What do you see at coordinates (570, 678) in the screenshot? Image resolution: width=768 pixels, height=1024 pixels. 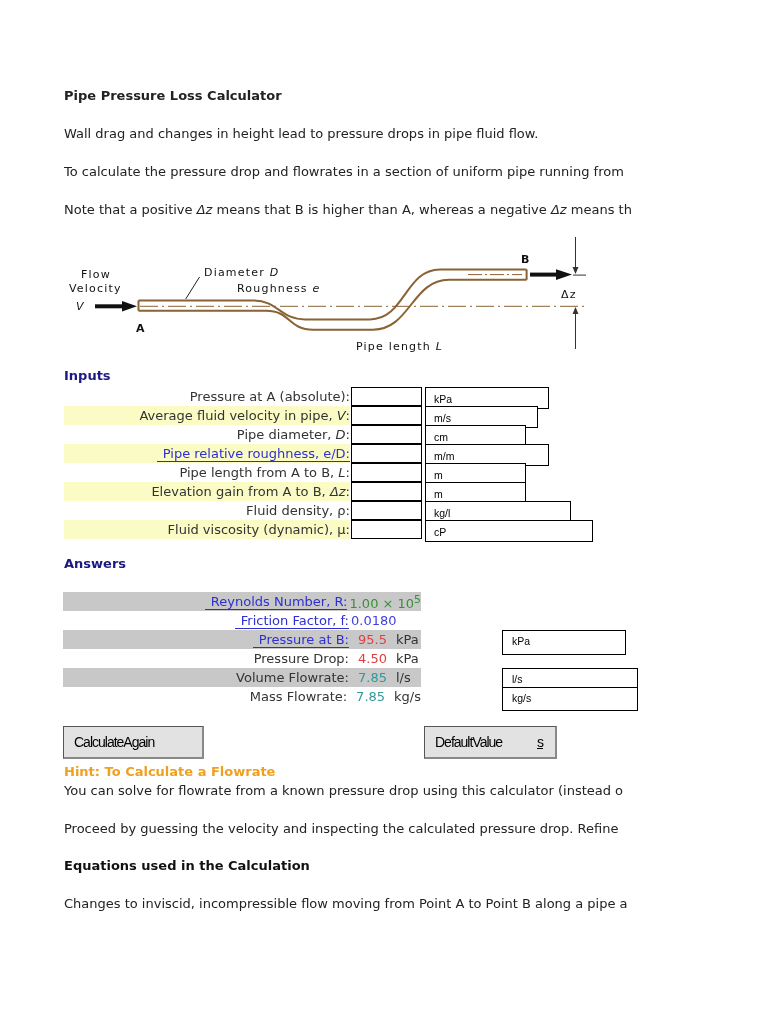 I see `unit-select: l/s` at bounding box center [570, 678].